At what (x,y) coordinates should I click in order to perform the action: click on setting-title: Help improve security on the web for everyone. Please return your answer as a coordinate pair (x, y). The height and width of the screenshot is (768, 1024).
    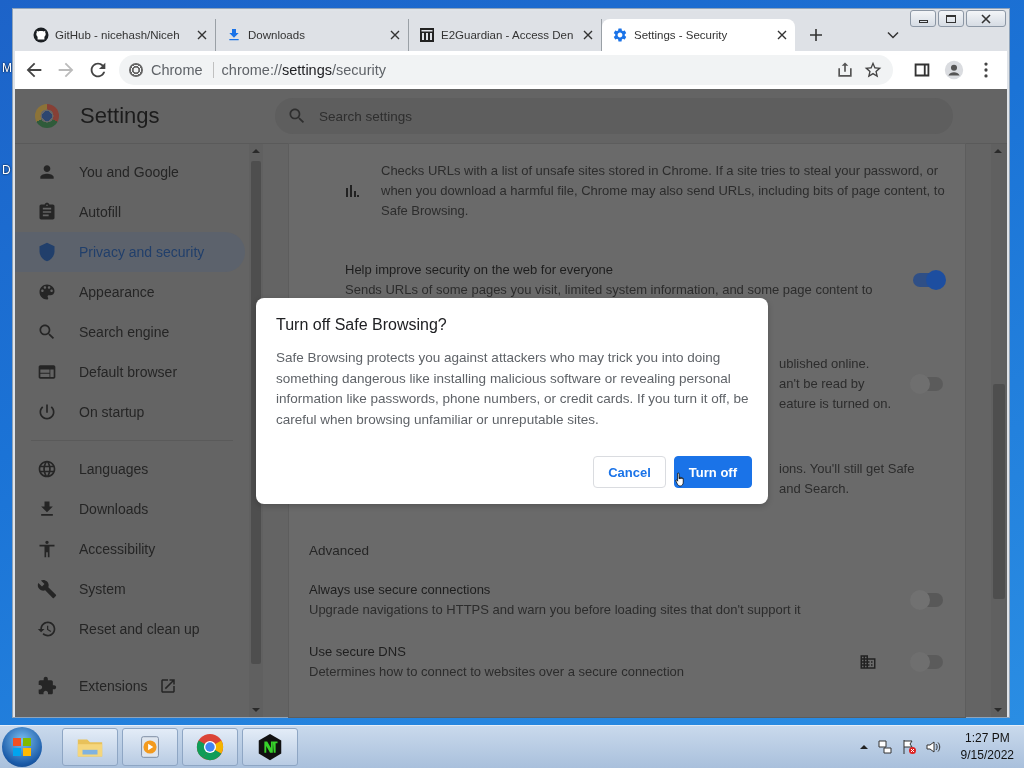
    Looking at the image, I should click on (480, 270).